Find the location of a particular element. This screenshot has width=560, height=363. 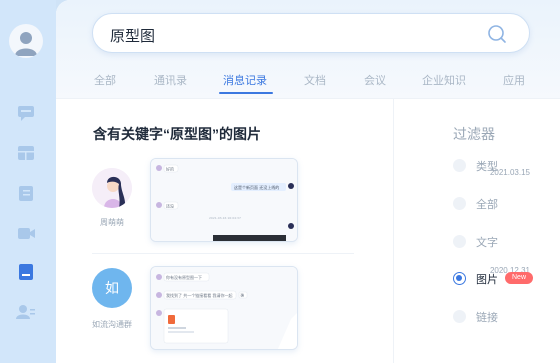

chat-timestamp: 2021-03-16 16:04:37 is located at coordinates (225, 218).